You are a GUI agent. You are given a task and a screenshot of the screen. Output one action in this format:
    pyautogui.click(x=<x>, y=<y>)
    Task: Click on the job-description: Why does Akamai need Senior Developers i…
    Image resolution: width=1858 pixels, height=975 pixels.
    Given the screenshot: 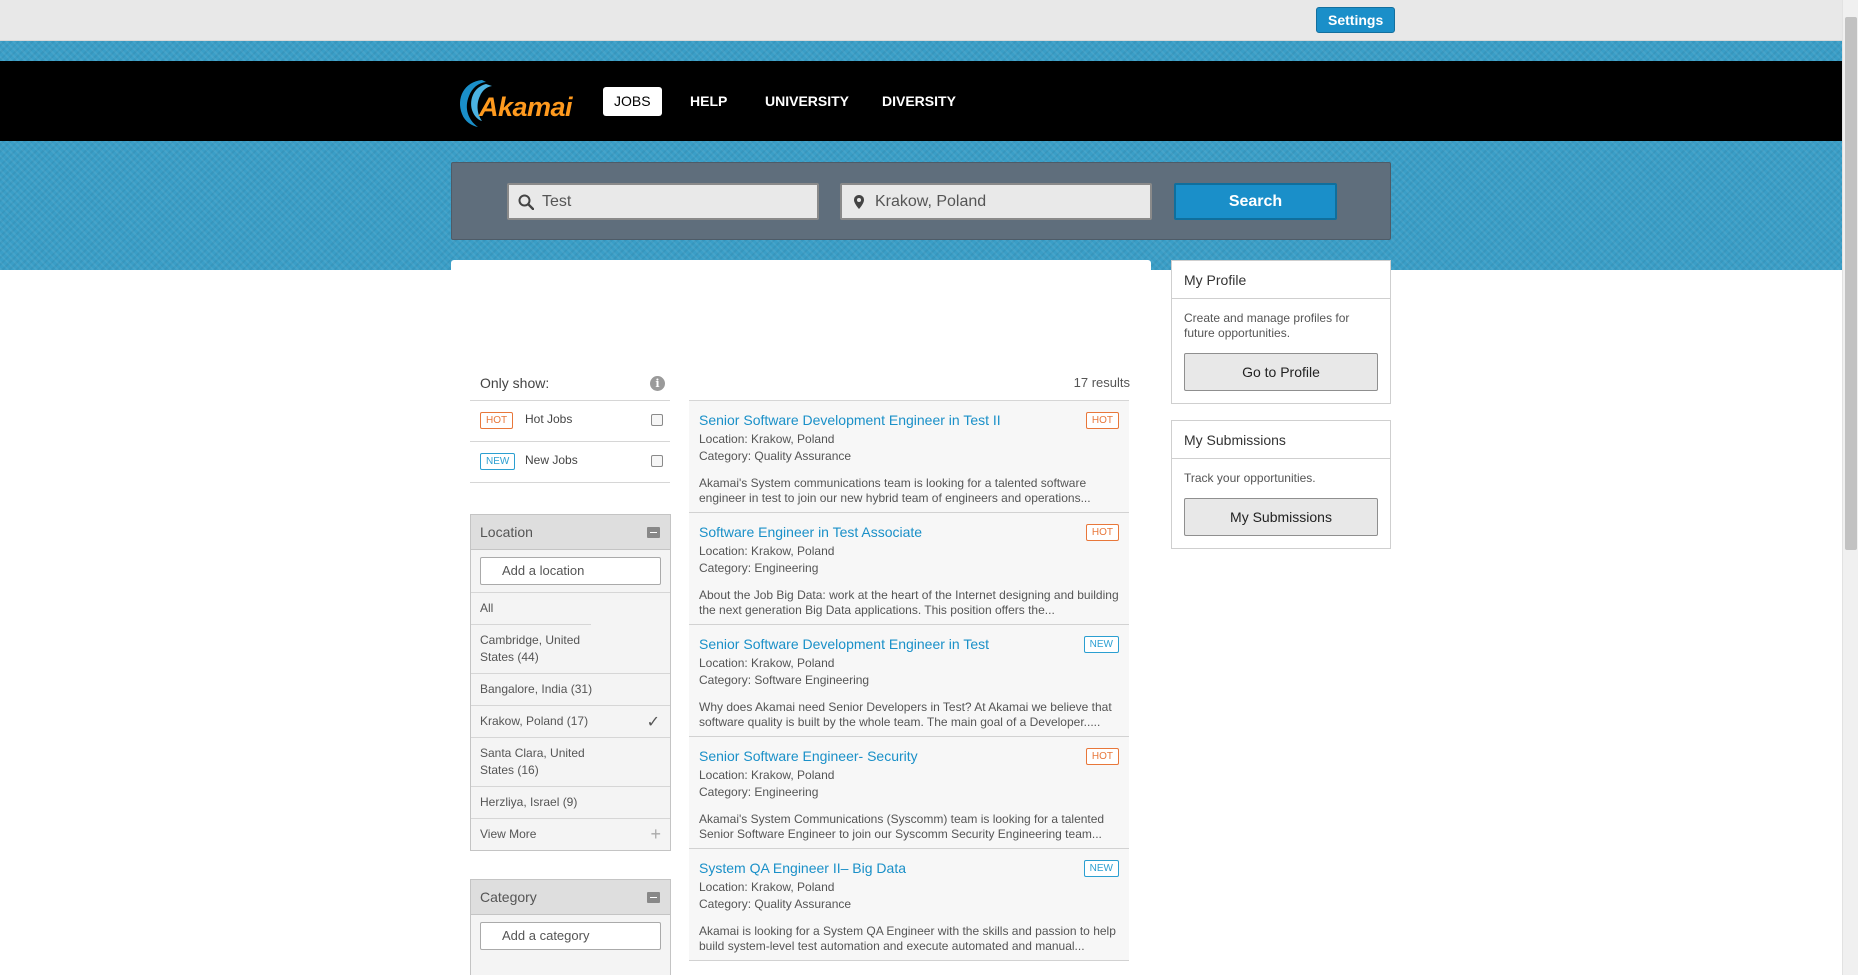 What is the action you would take?
    pyautogui.click(x=905, y=714)
    